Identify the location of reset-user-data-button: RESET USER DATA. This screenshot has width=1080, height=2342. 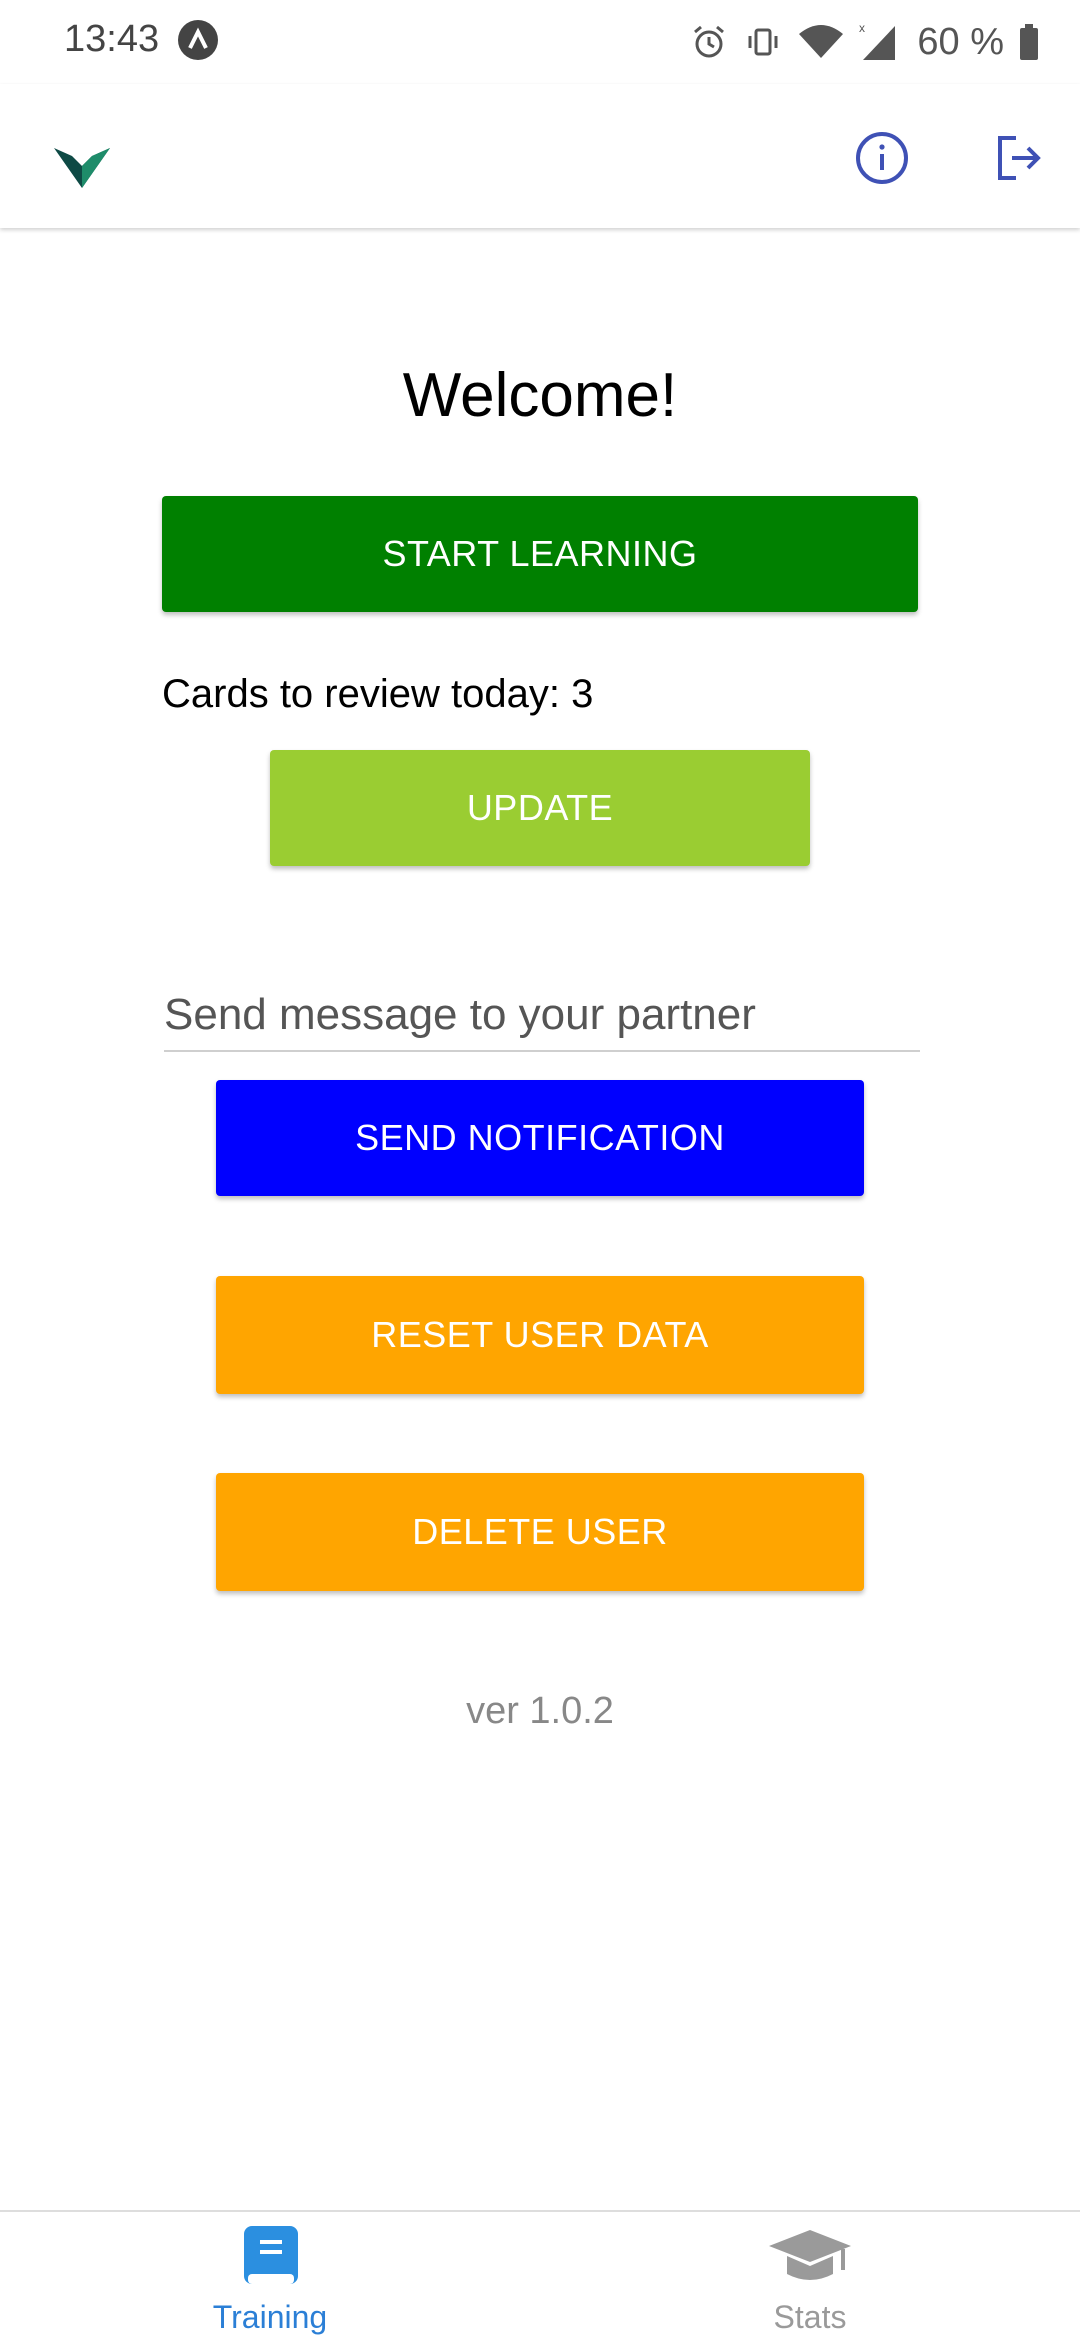
(540, 1335).